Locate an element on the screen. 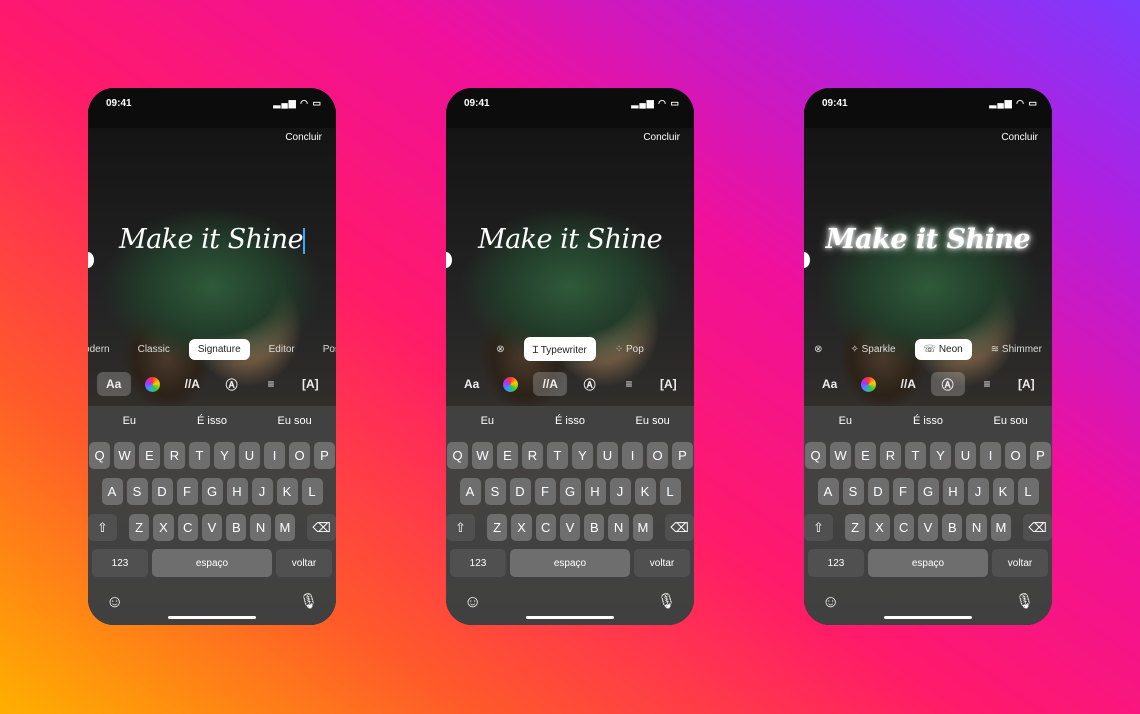  style-option: Pos is located at coordinates (325, 349).